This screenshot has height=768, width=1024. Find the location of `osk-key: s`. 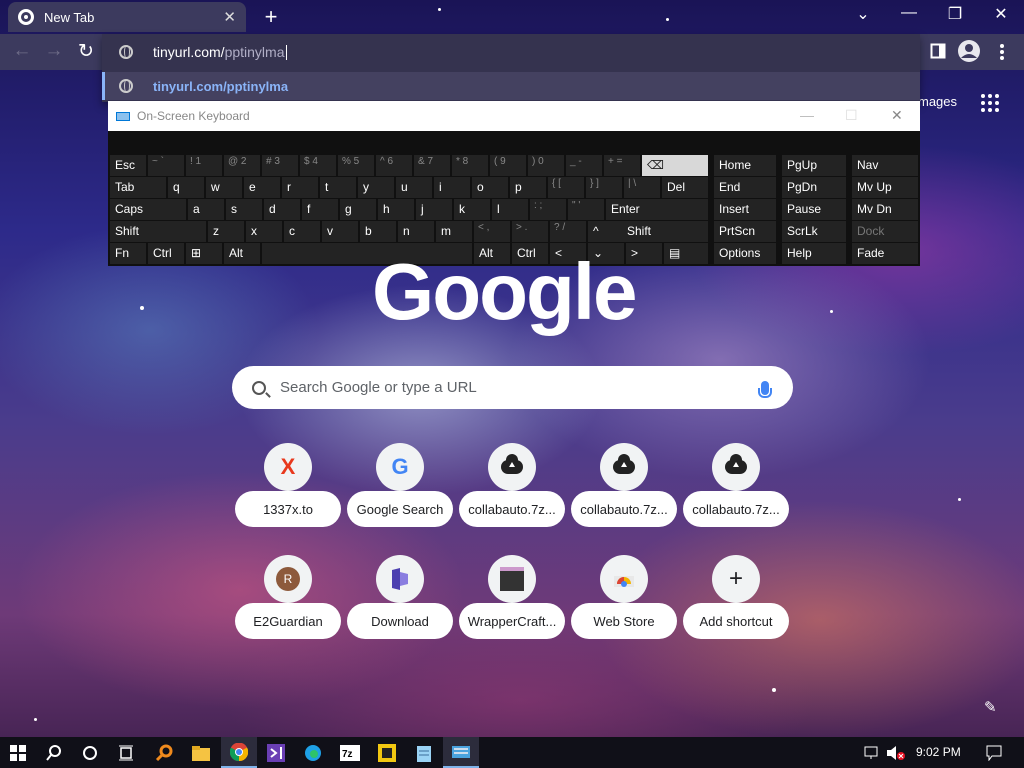

osk-key: s is located at coordinates (244, 209).